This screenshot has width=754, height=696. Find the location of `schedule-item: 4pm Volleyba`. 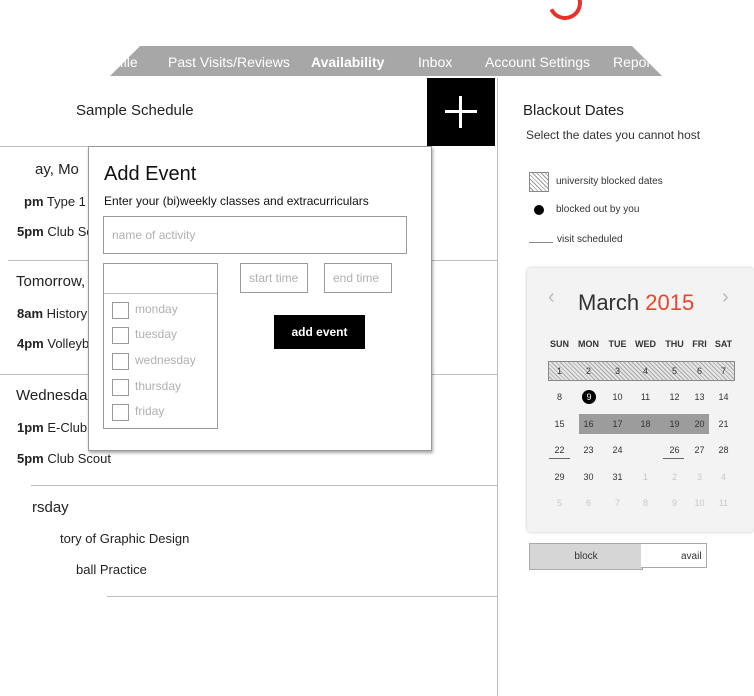

schedule-item: 4pm Volleyba is located at coordinates (57, 343).